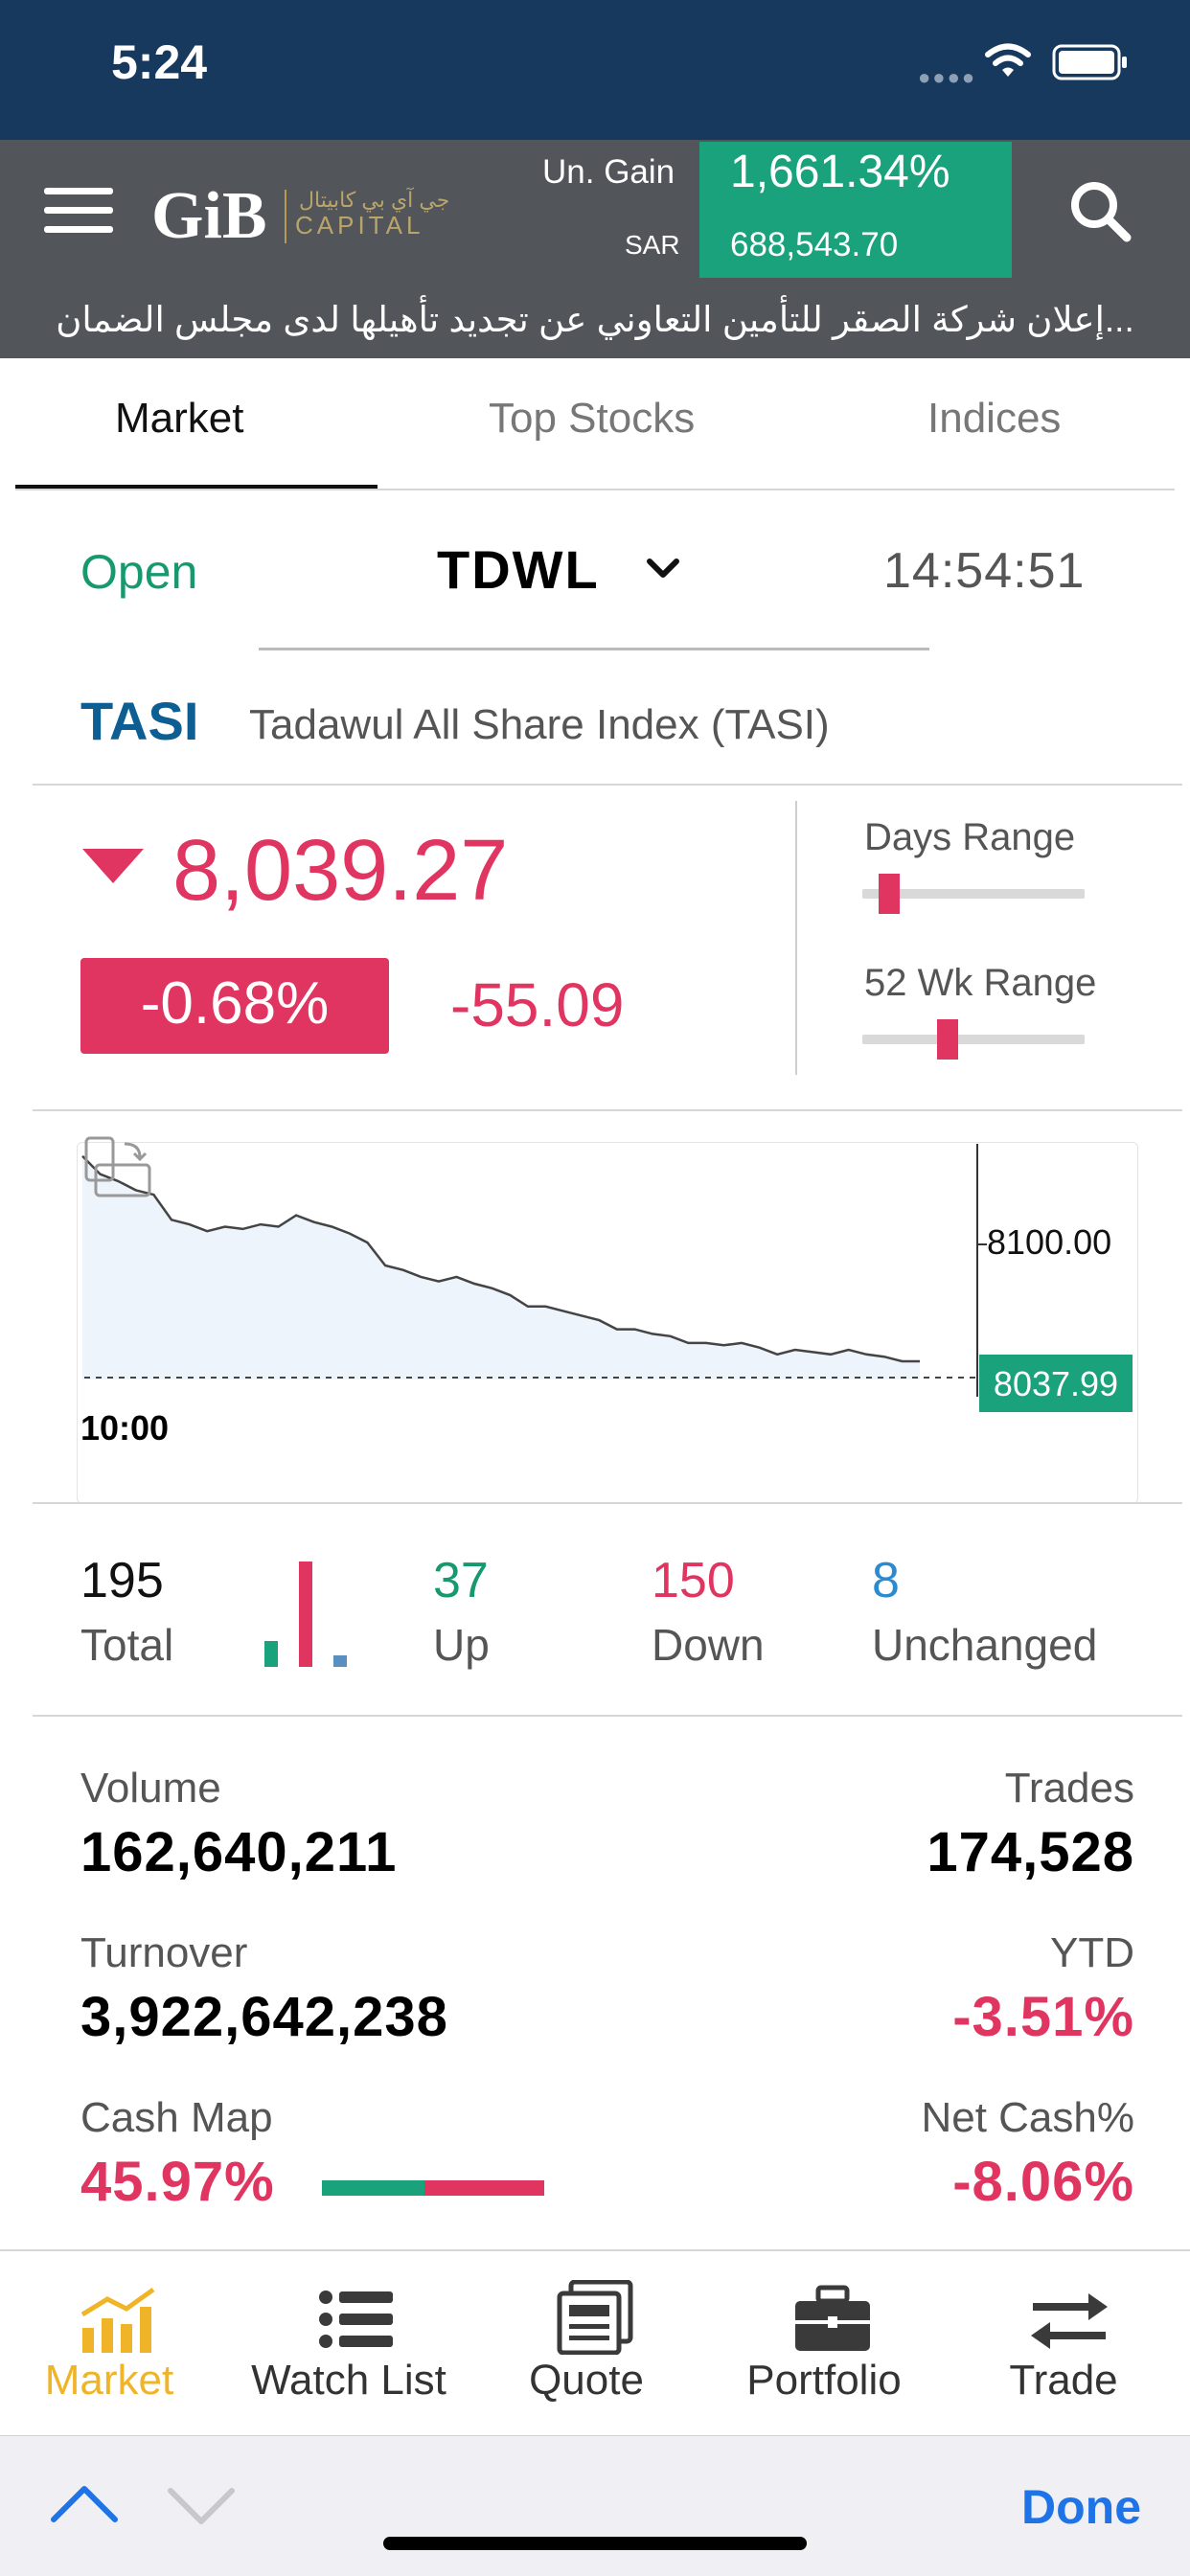  Describe the element at coordinates (1008, 60) in the screenshot. I see `wifi-icon` at that location.